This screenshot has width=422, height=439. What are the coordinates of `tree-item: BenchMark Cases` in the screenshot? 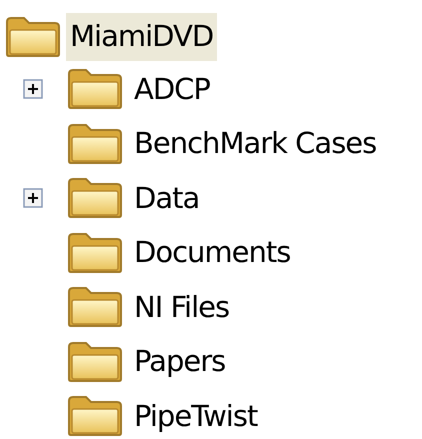 It's located at (255, 144).